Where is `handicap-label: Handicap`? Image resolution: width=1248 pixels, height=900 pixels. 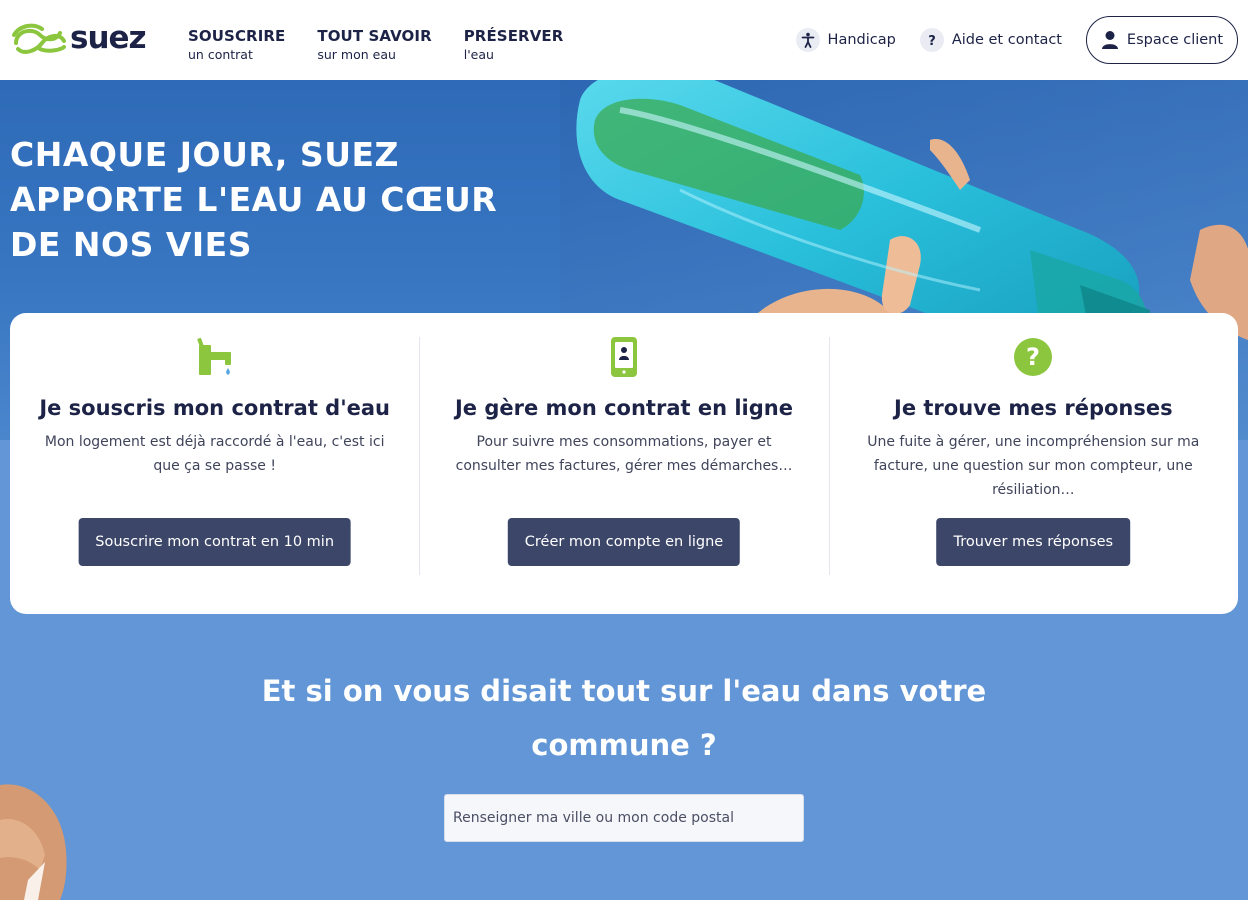
handicap-label: Handicap is located at coordinates (861, 40).